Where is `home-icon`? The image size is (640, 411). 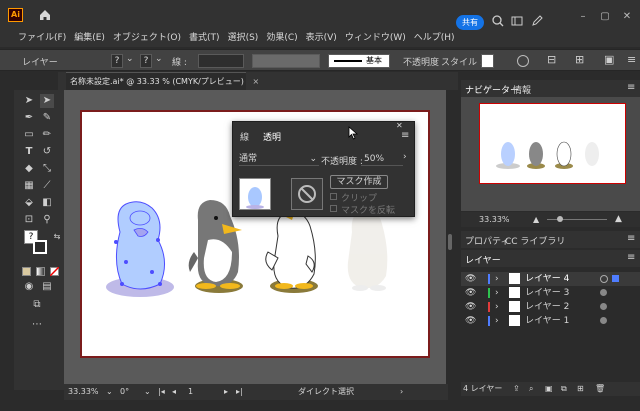
home-icon is located at coordinates (45, 15).